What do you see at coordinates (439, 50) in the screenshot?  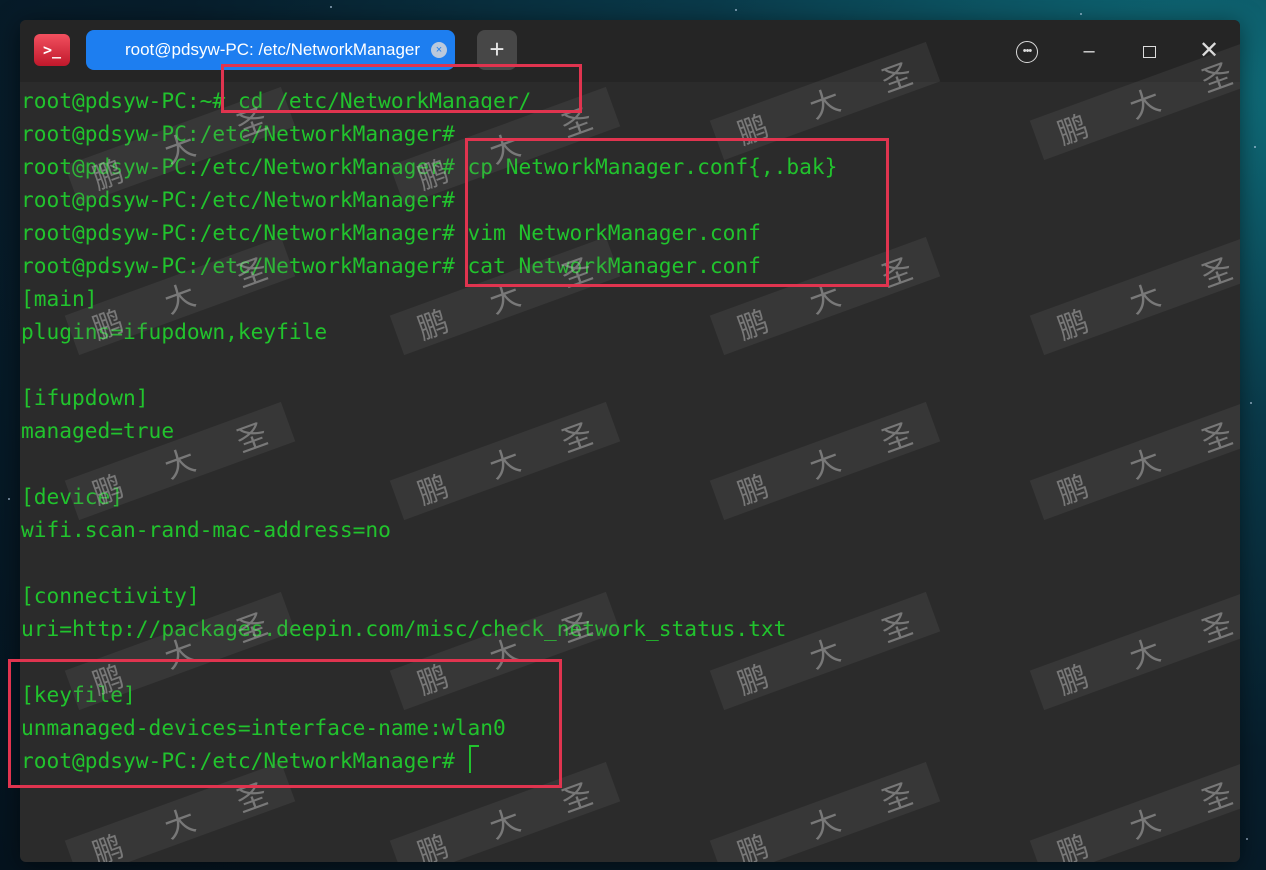 I see `tab-close-icon: ×` at bounding box center [439, 50].